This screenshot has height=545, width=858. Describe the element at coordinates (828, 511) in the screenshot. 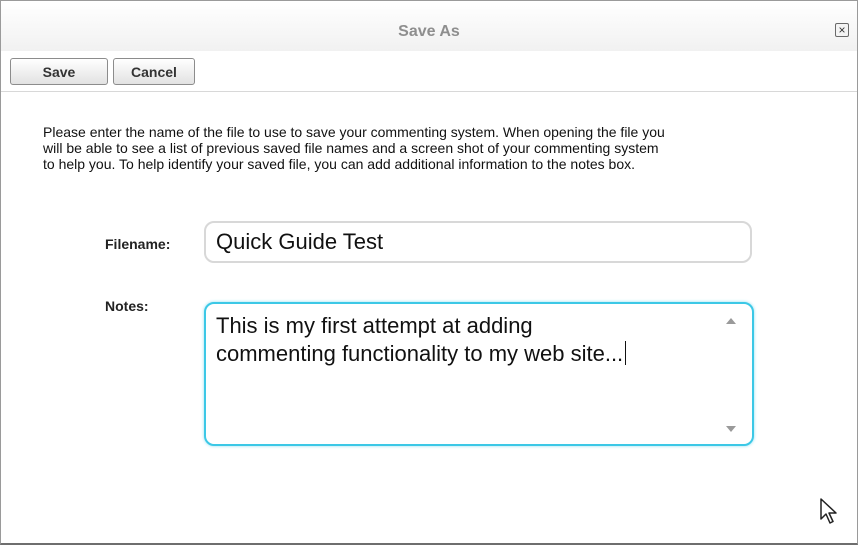

I see `mouse-pointer-icon` at that location.